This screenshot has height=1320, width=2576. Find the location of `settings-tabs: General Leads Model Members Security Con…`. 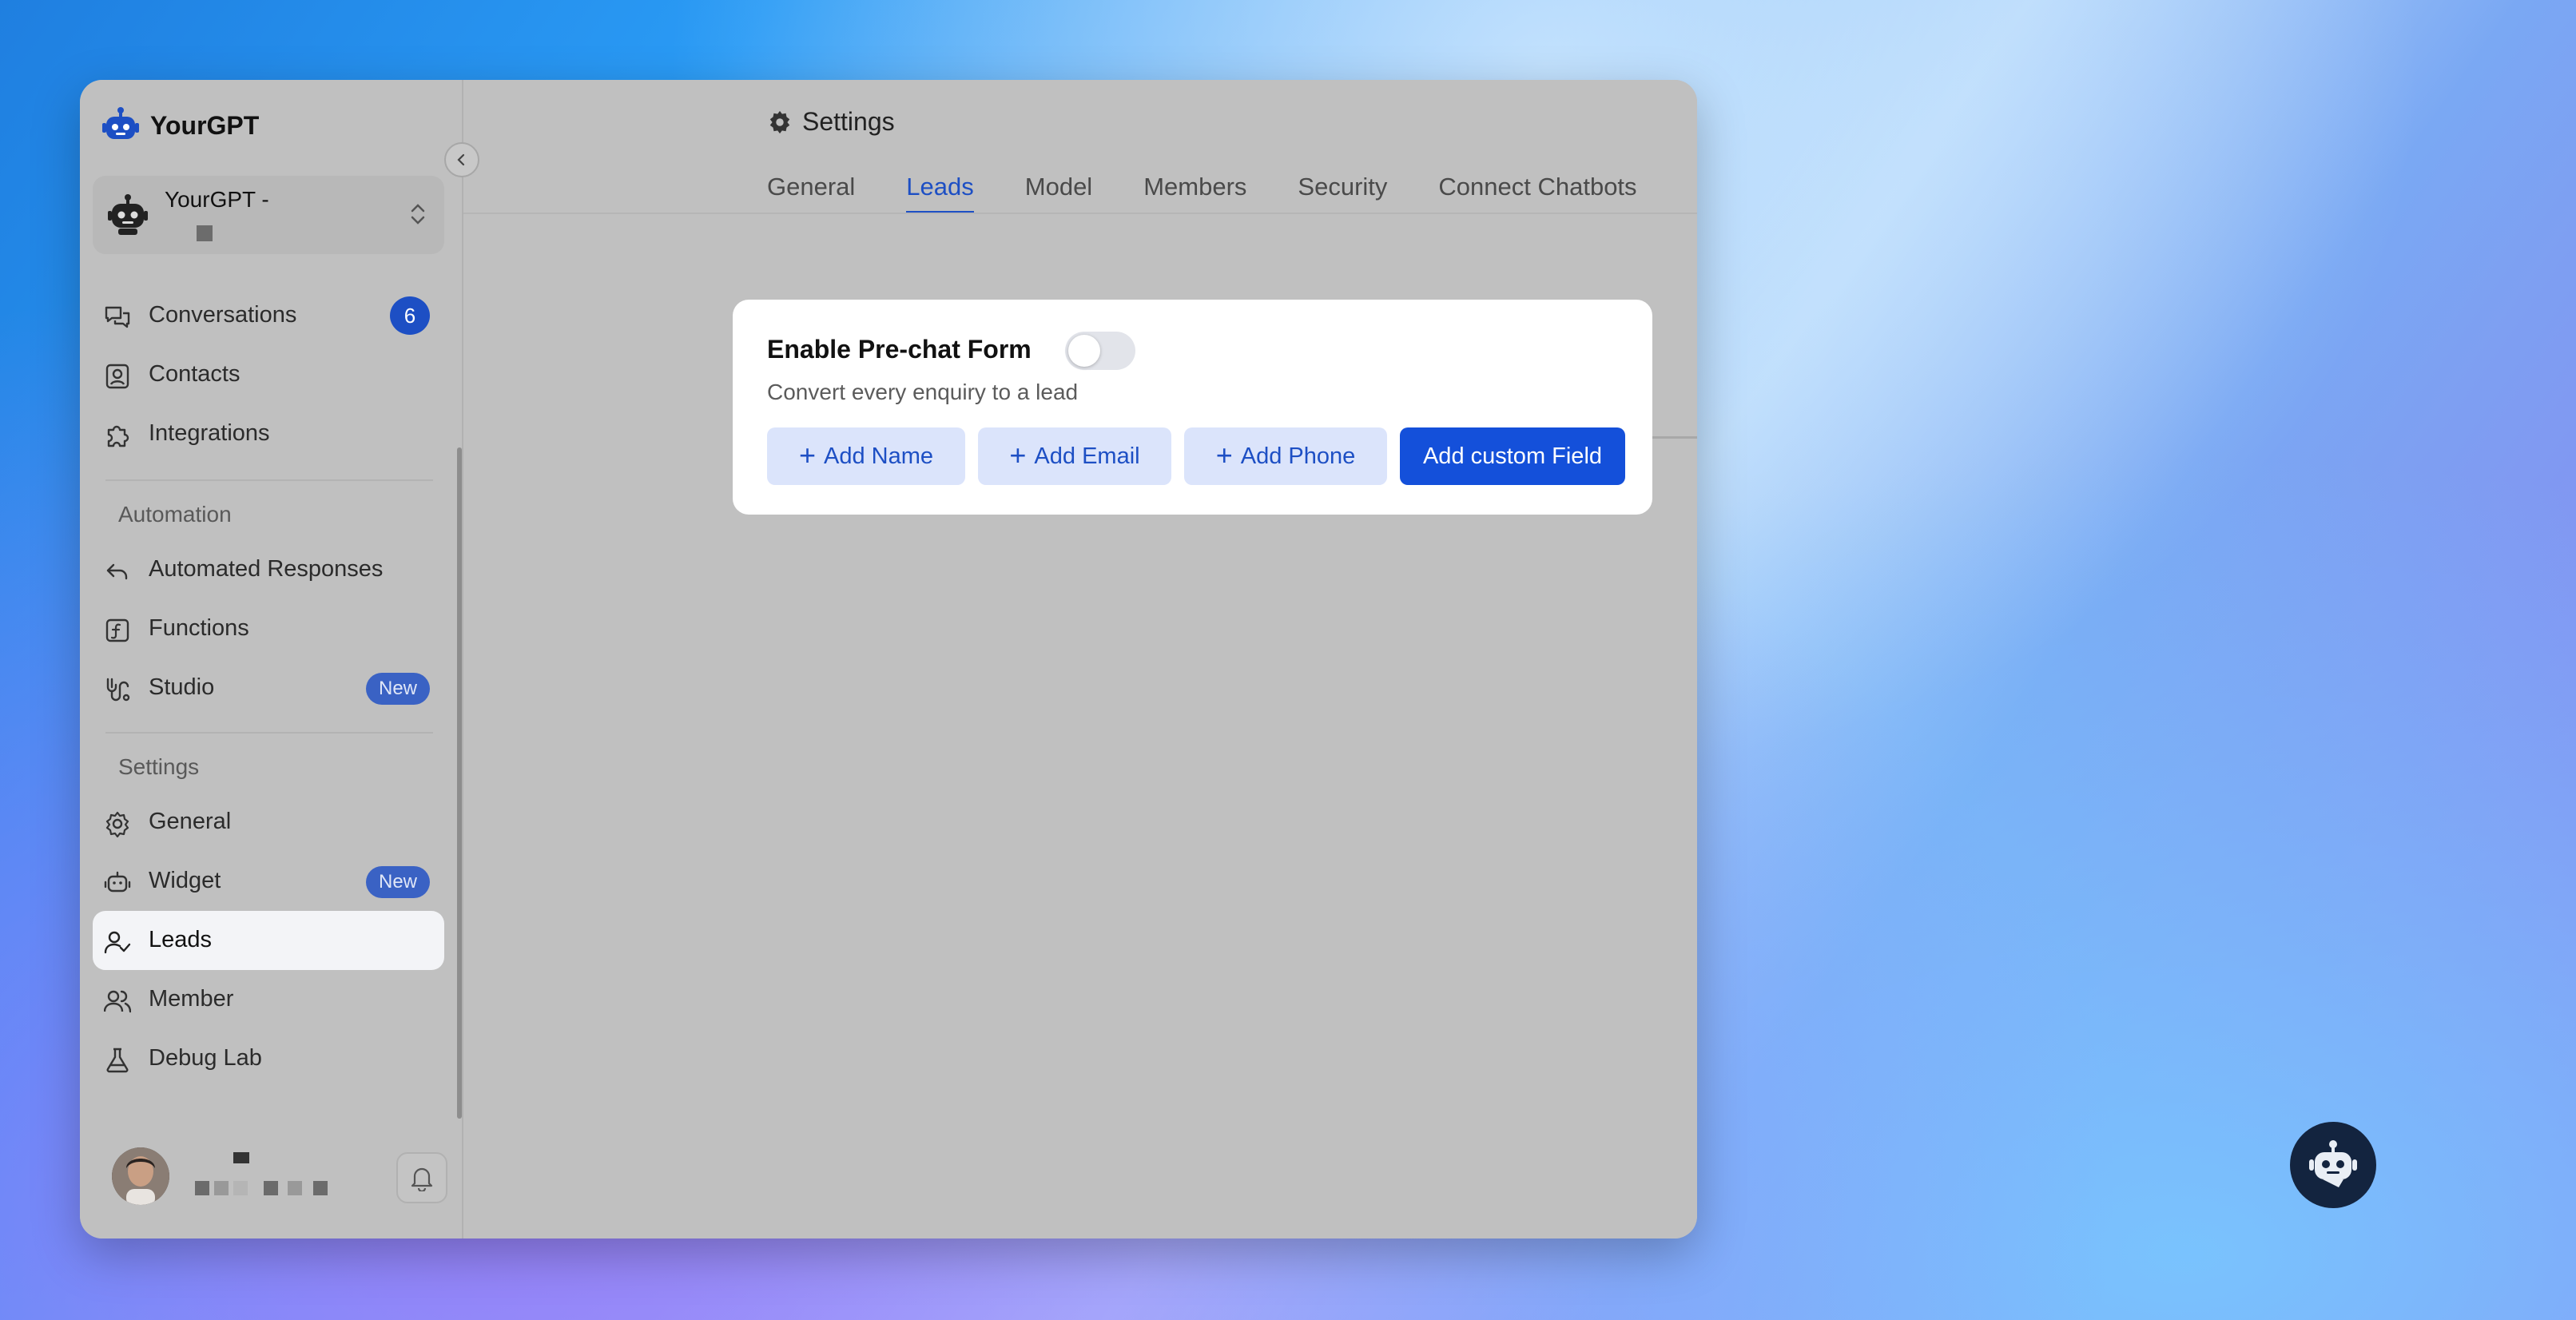

settings-tabs: General Leads Model Members Security Con… is located at coordinates (1202, 193).